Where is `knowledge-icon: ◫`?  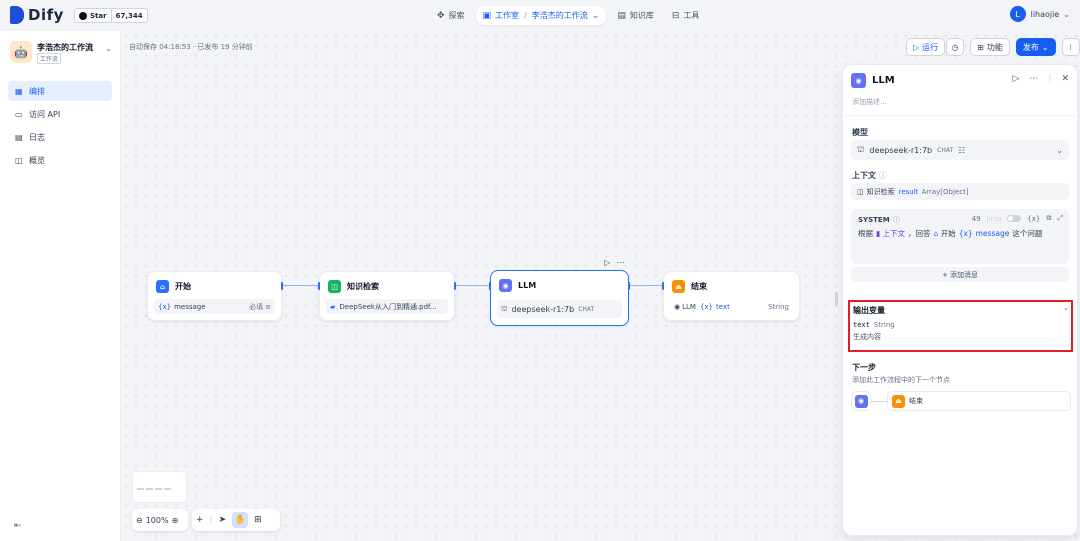
knowledge-icon: ◫ is located at coordinates (860, 191).